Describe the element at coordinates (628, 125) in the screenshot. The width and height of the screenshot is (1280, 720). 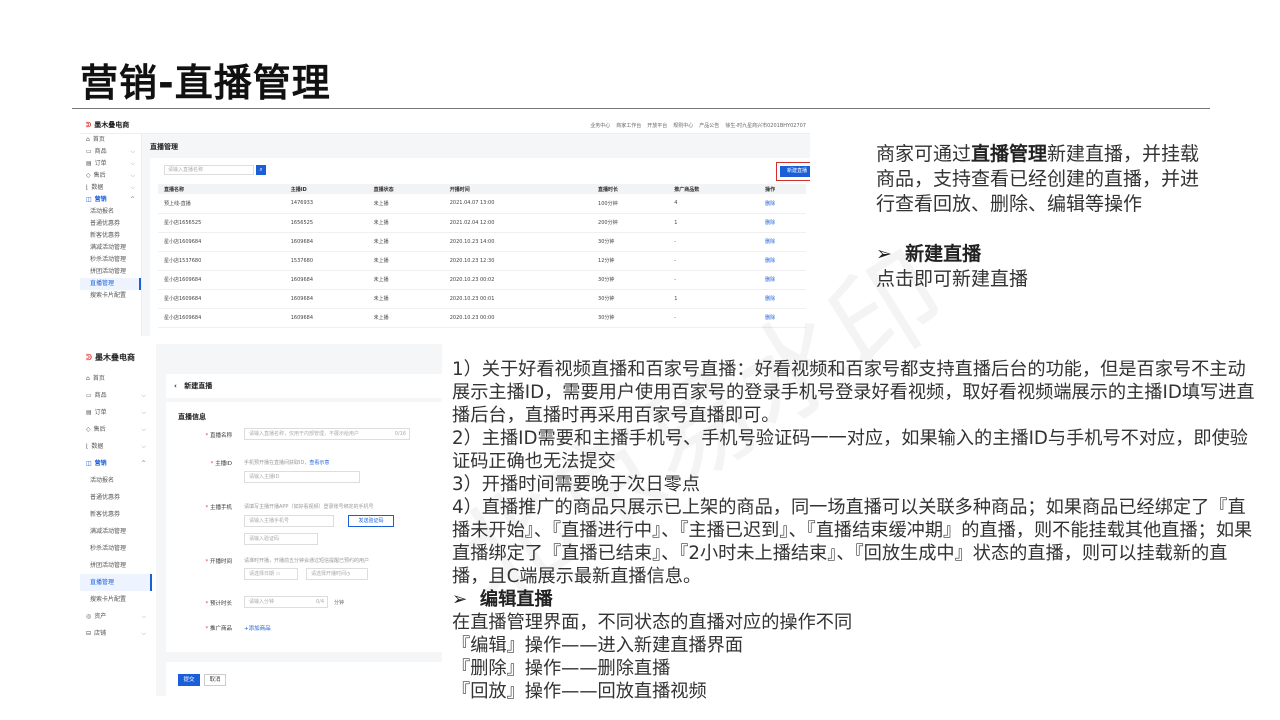
I see `top-nav-item: 商家工作台` at that location.